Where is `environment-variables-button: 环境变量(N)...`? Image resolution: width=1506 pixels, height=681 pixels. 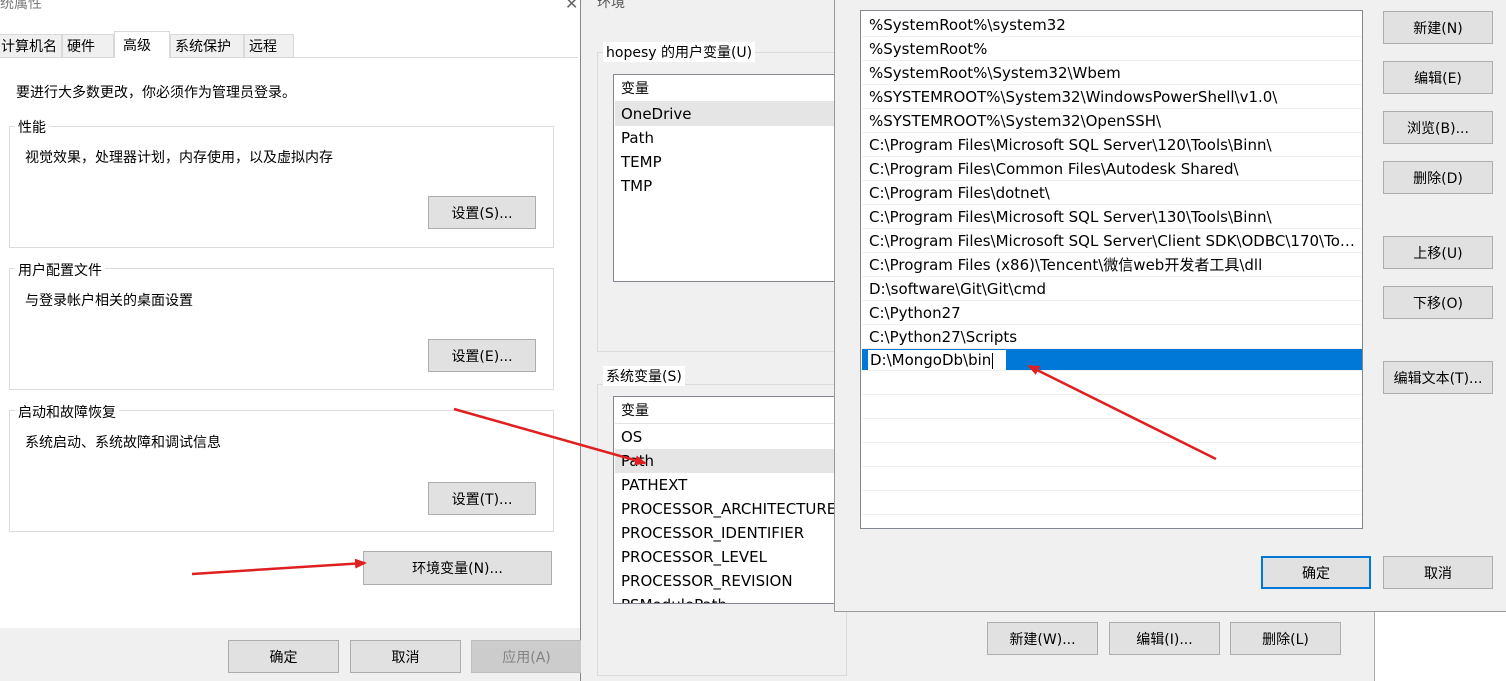 environment-variables-button: 环境变量(N)... is located at coordinates (457, 568).